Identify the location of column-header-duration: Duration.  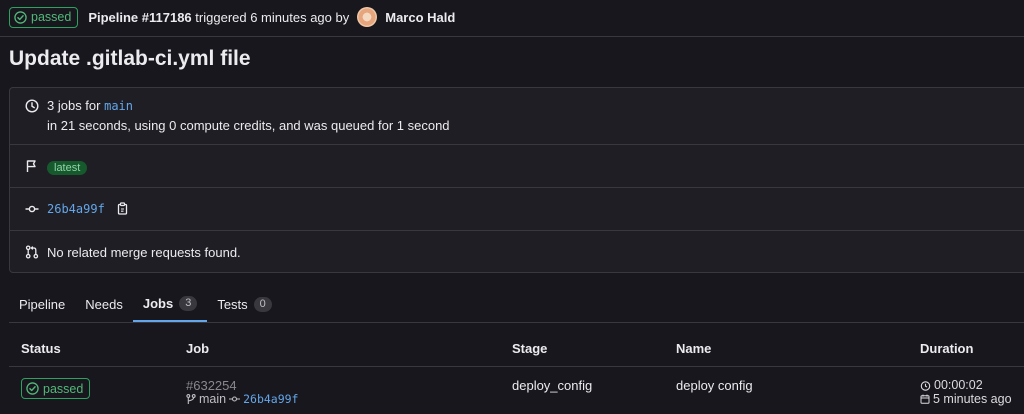
(946, 348).